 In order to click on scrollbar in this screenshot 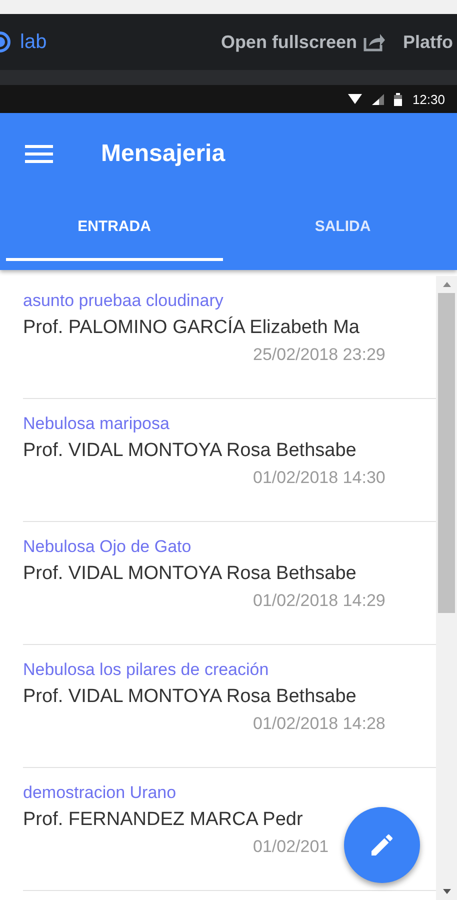, I will do `click(446, 588)`.